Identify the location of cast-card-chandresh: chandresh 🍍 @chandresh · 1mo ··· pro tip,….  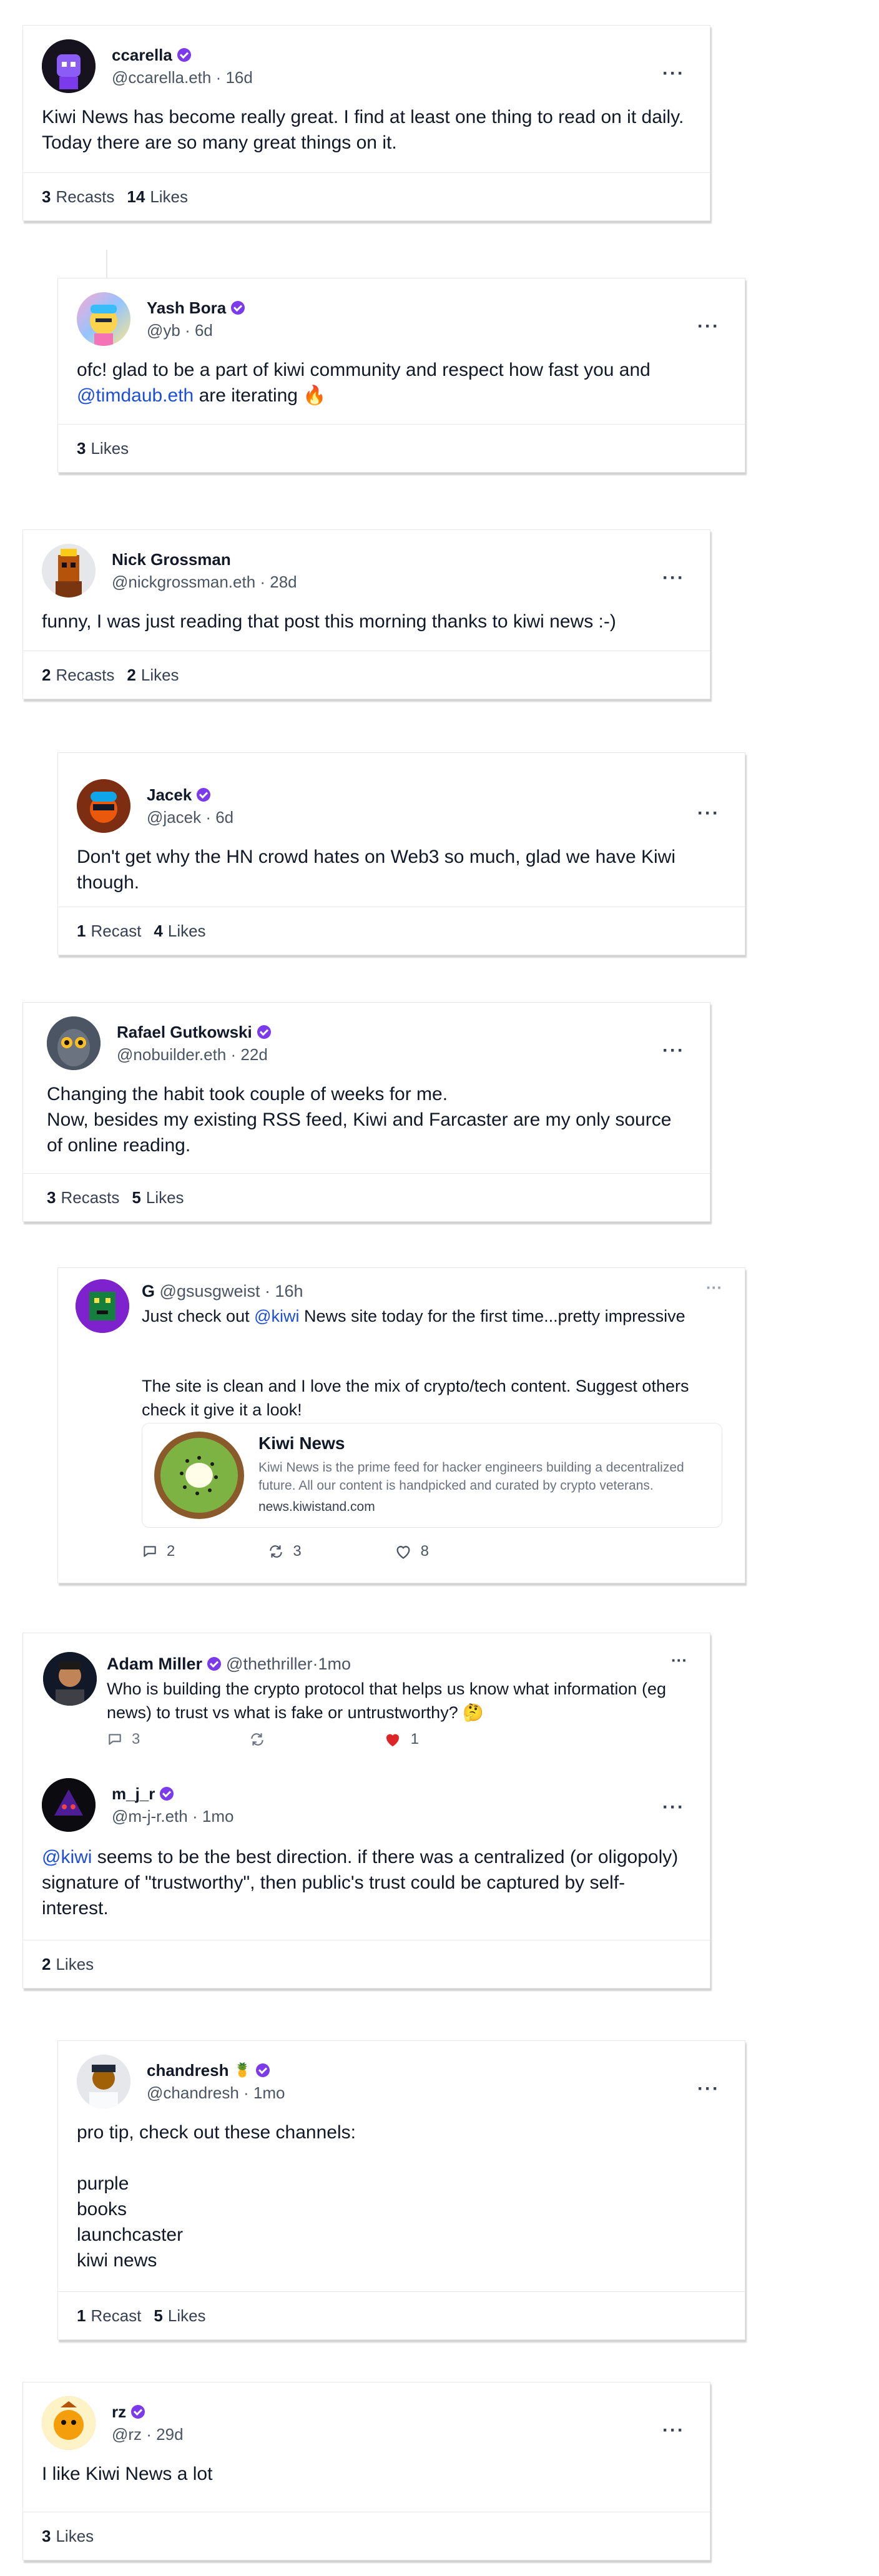
(401, 2190).